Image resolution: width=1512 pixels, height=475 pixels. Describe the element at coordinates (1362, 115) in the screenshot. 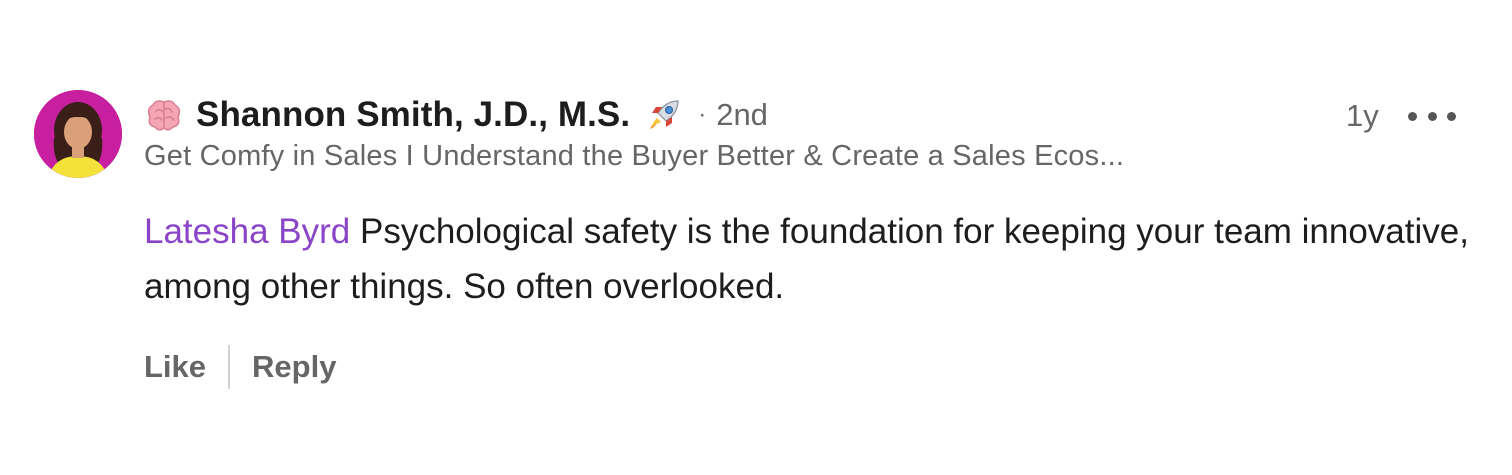

I see `comment-timestamp: 1y` at that location.